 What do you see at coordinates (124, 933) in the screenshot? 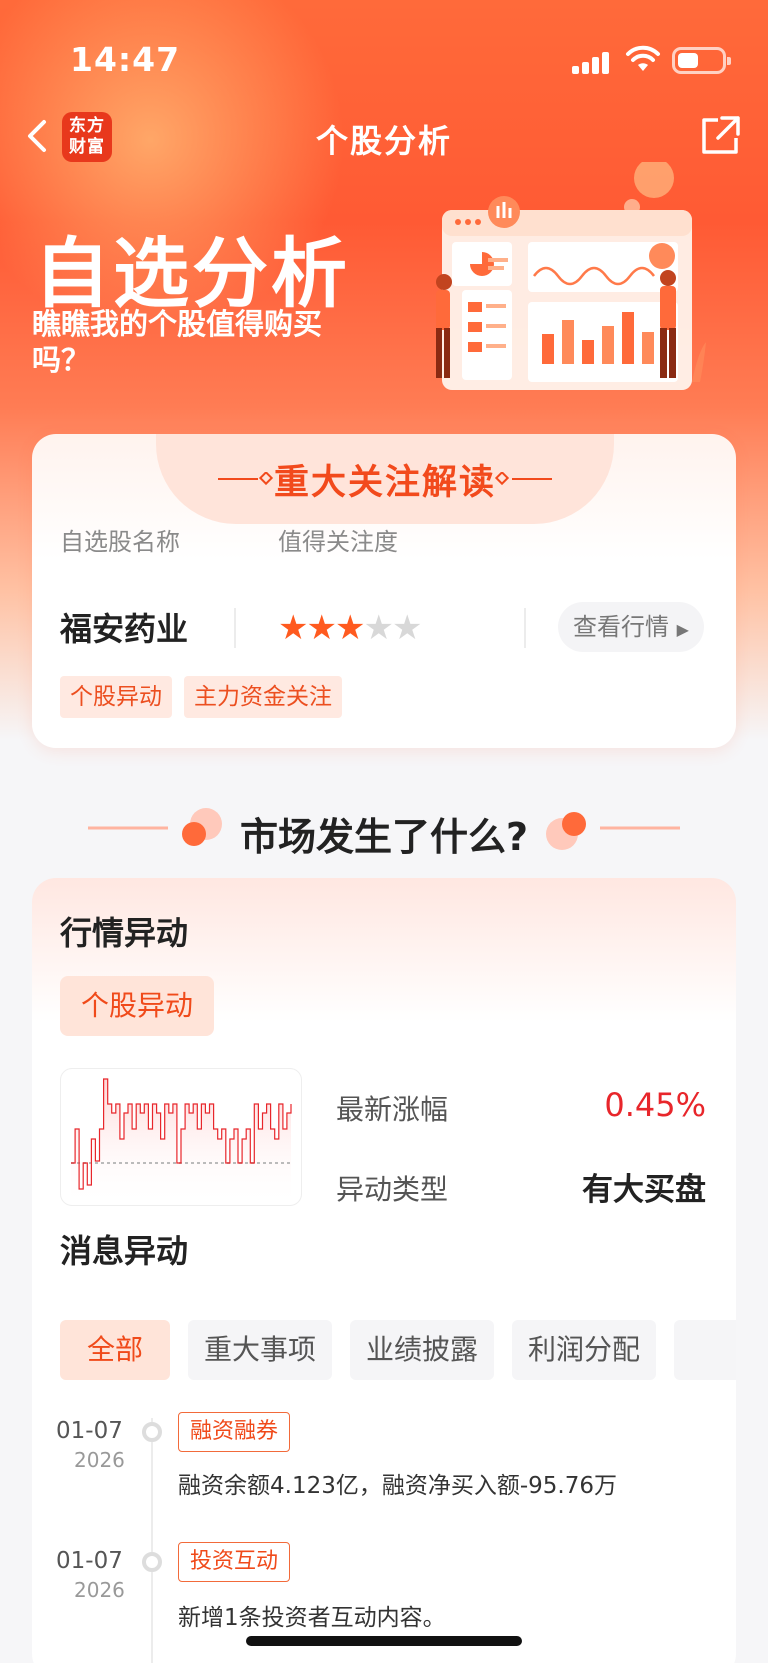
I see `market-movement-heading: 行情异动` at bounding box center [124, 933].